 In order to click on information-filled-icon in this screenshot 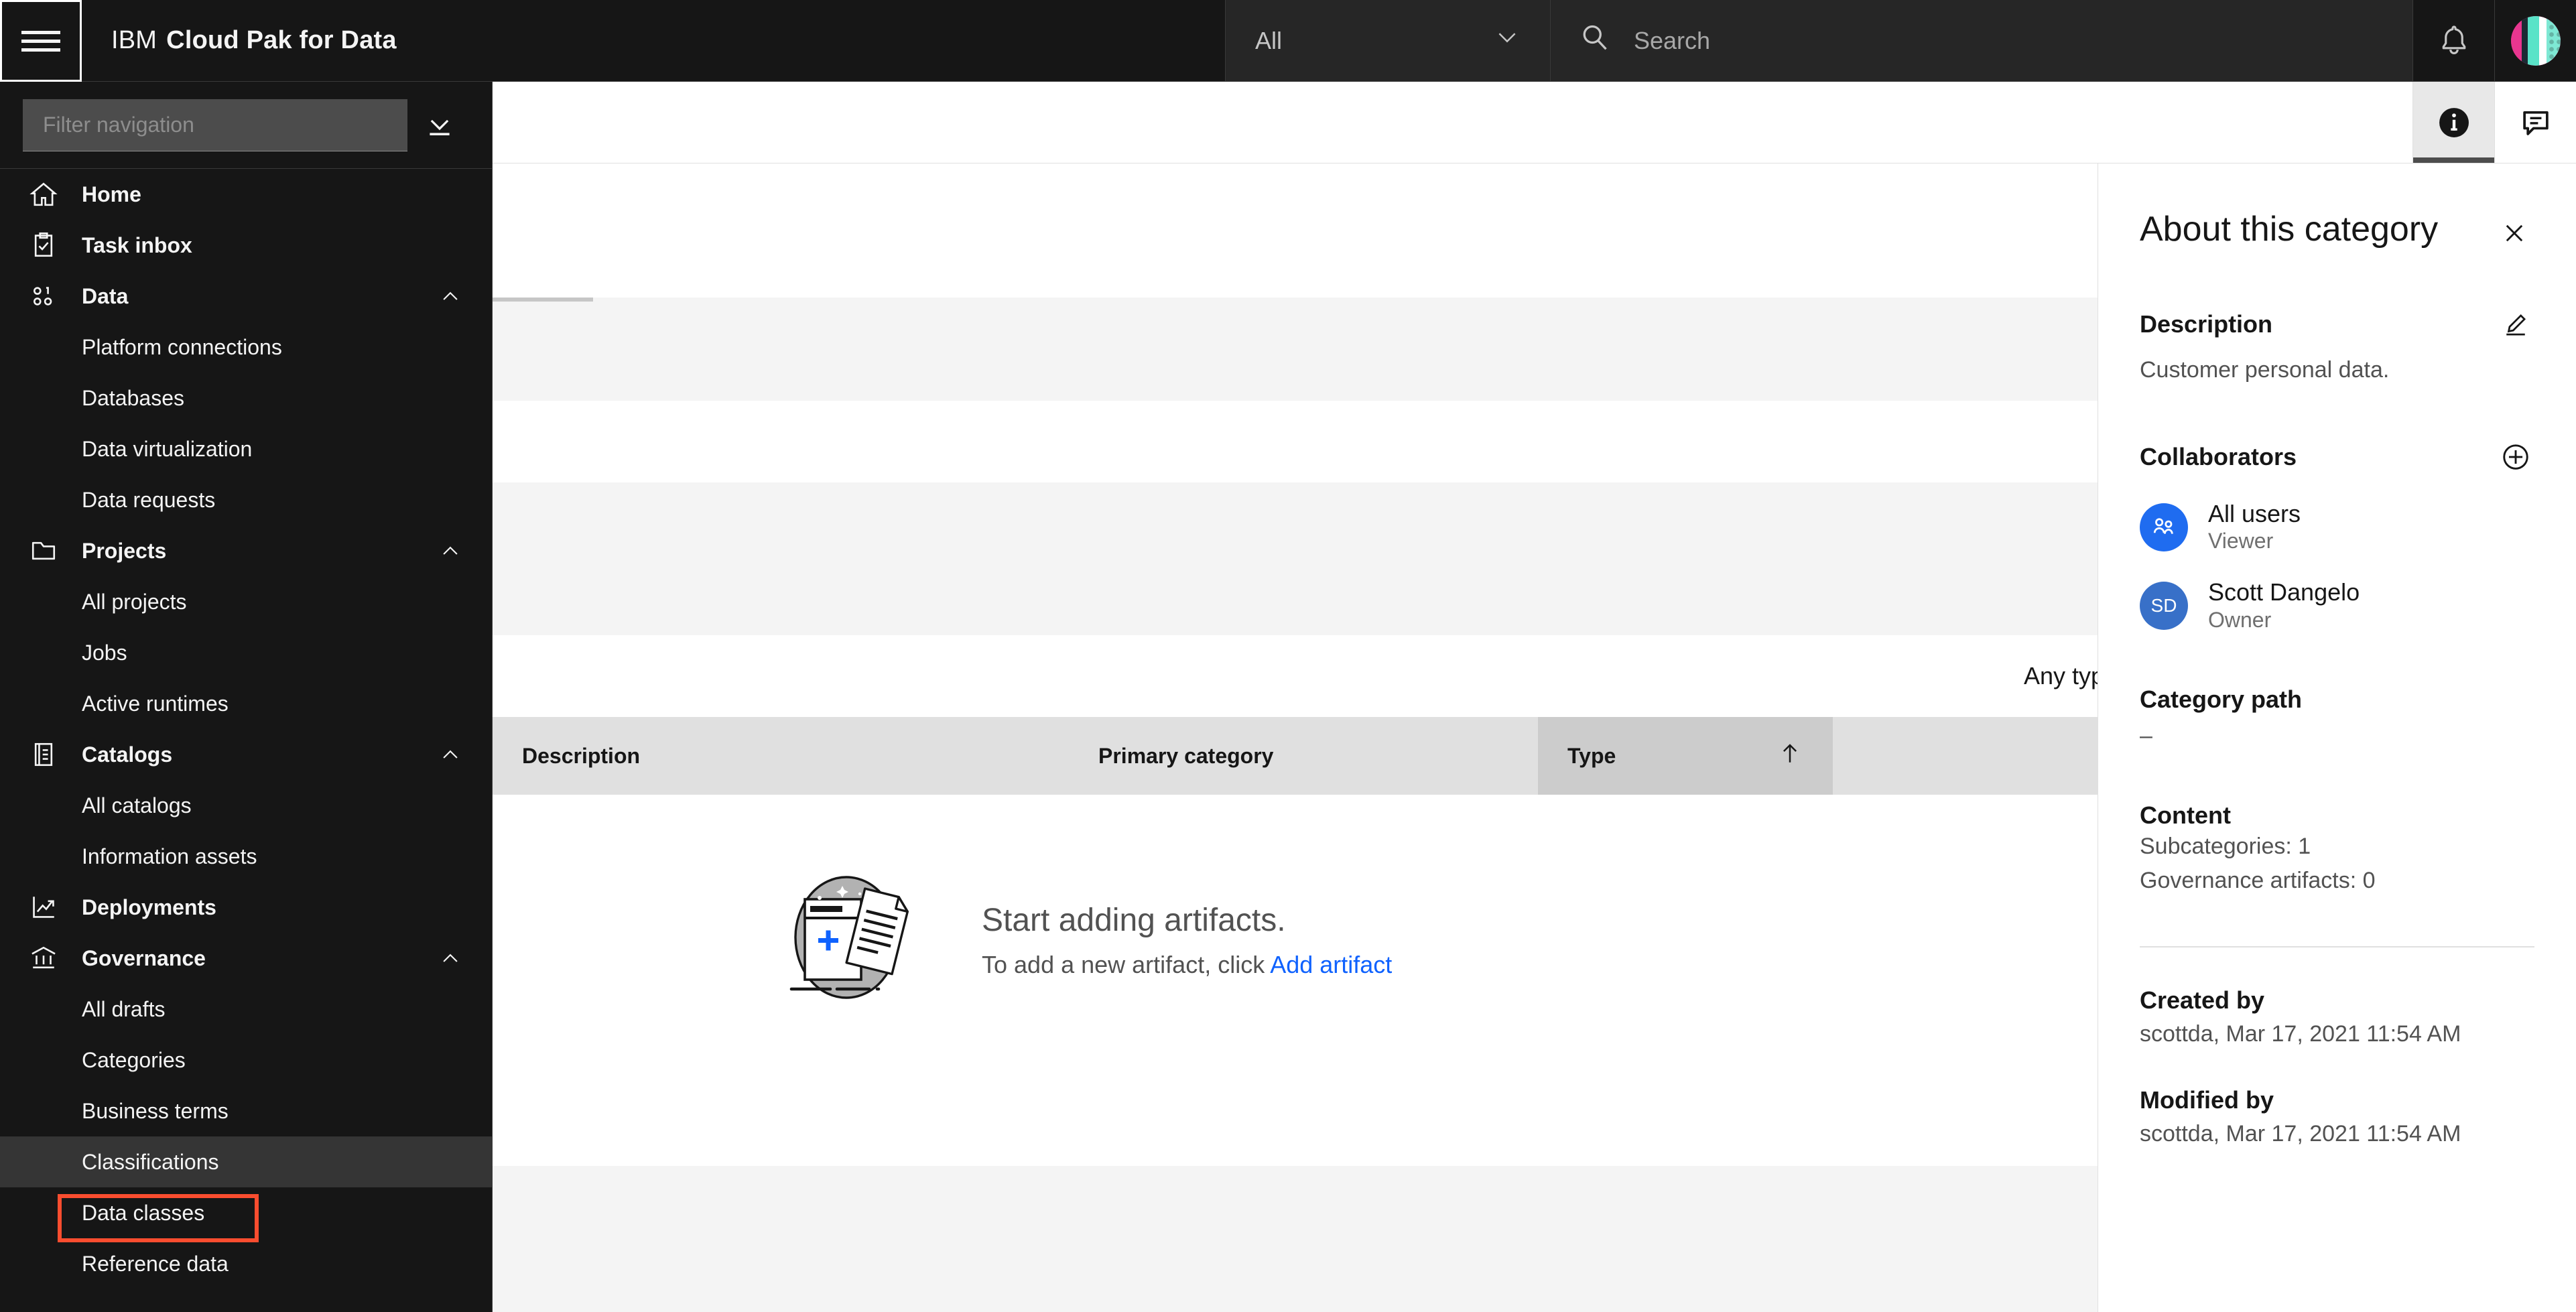, I will do `click(2453, 122)`.